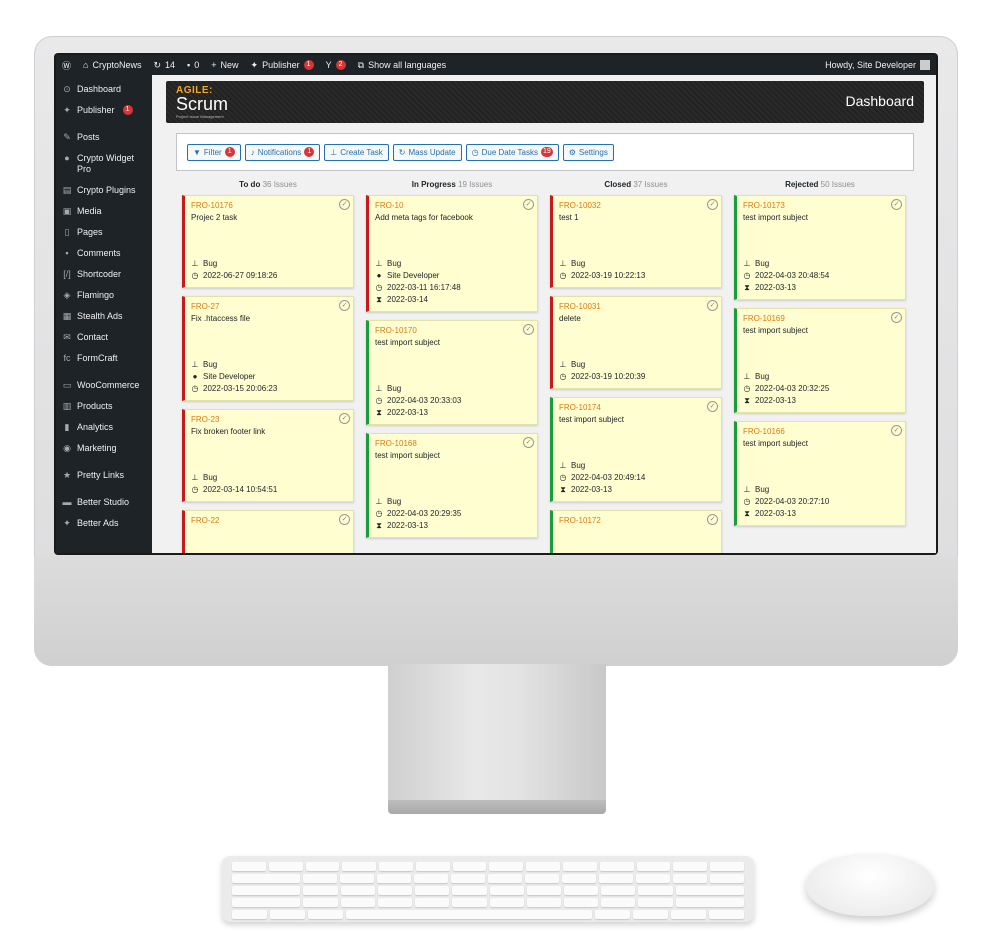 The width and height of the screenshot is (1000, 946). I want to click on languages-menu: ⧉ Show all languages, so click(402, 65).